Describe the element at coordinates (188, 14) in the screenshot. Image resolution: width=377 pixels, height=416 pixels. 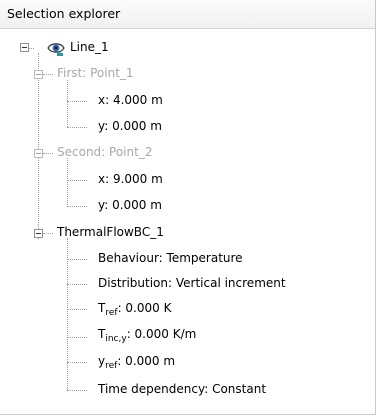
I see `panel-header: Selection explorer` at that location.